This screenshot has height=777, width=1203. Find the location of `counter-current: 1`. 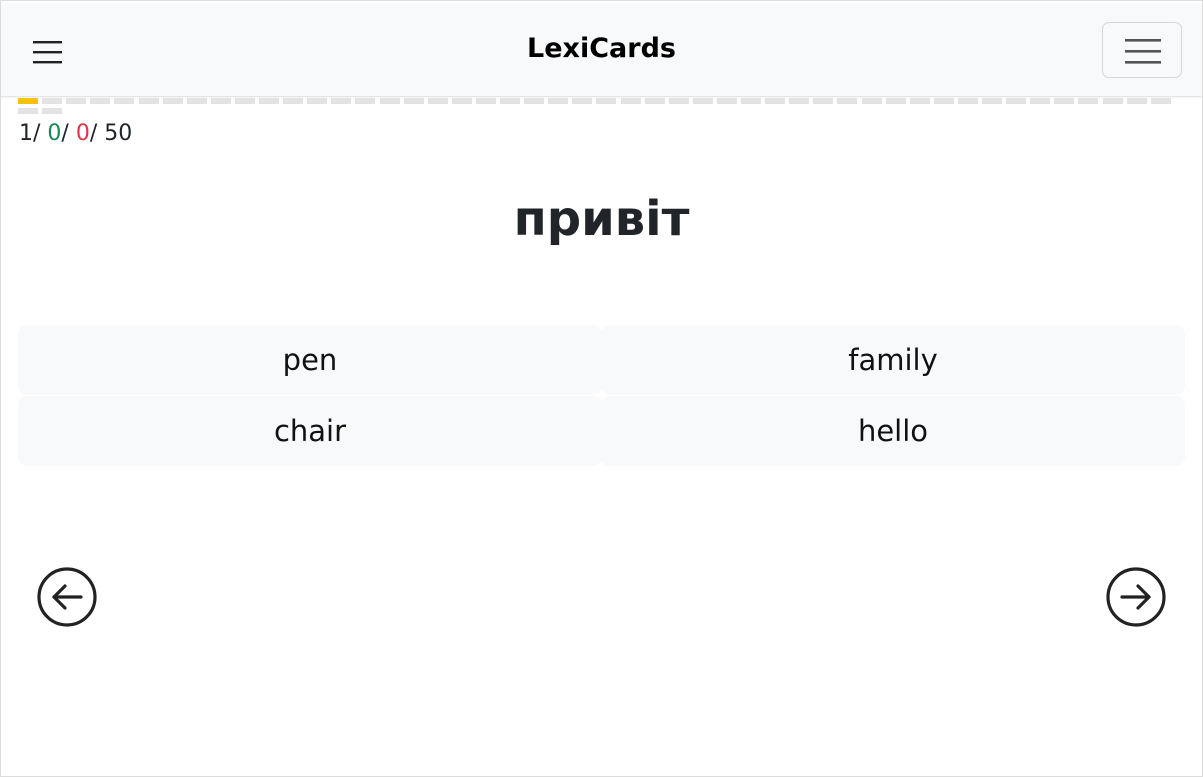

counter-current: 1 is located at coordinates (26, 133).